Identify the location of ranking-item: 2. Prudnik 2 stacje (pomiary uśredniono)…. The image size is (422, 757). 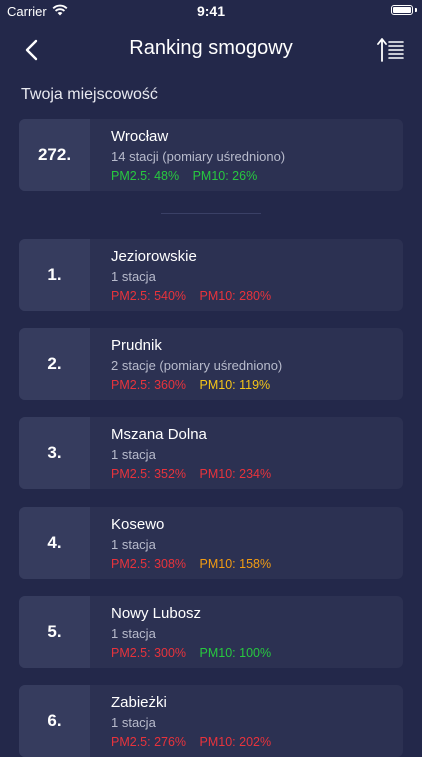
(211, 364).